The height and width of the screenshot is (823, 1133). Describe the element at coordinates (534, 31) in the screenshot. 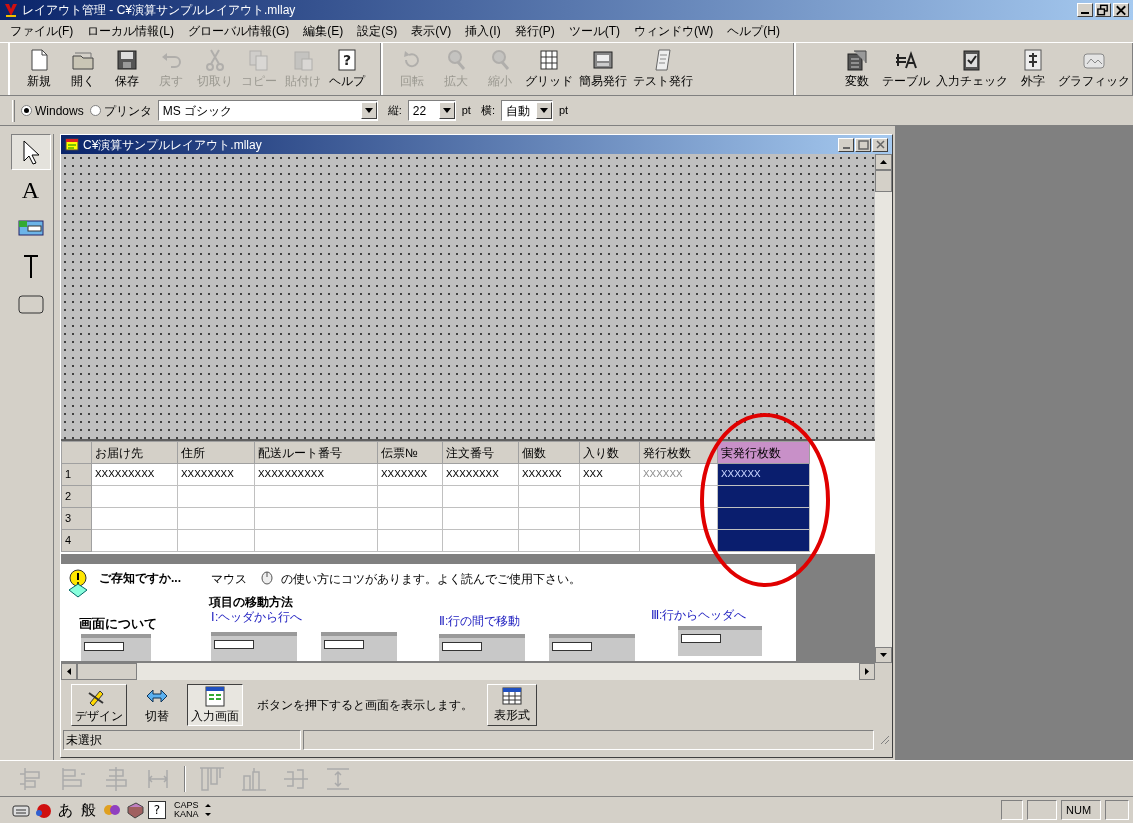

I see `menu-item: 発行(P)` at that location.